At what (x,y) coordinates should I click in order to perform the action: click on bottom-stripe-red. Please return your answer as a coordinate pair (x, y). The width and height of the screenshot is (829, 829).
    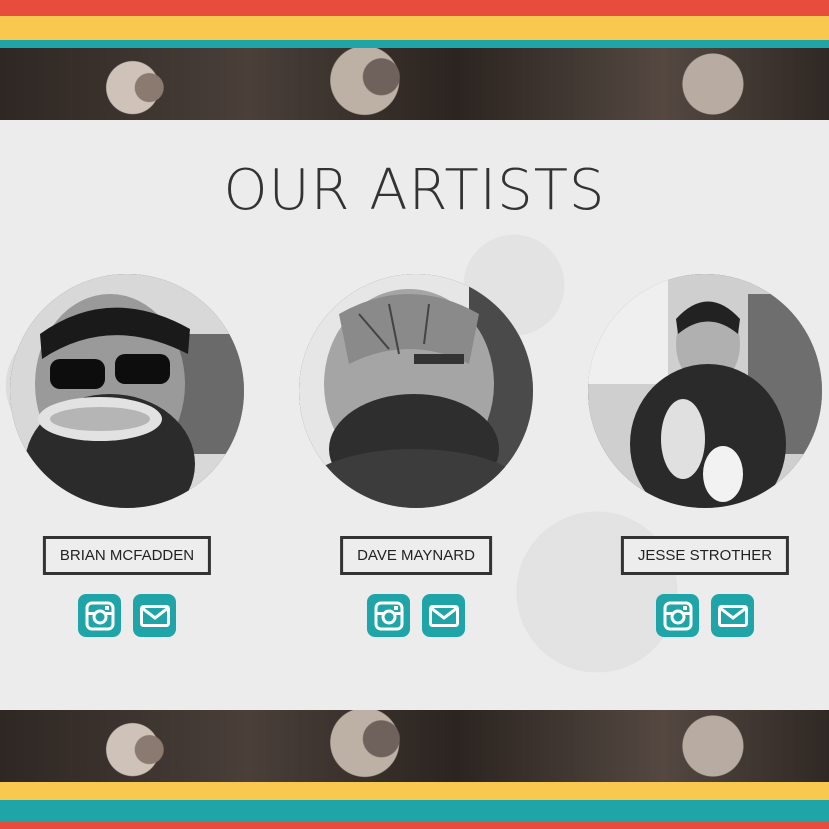
    Looking at the image, I should click on (414, 825).